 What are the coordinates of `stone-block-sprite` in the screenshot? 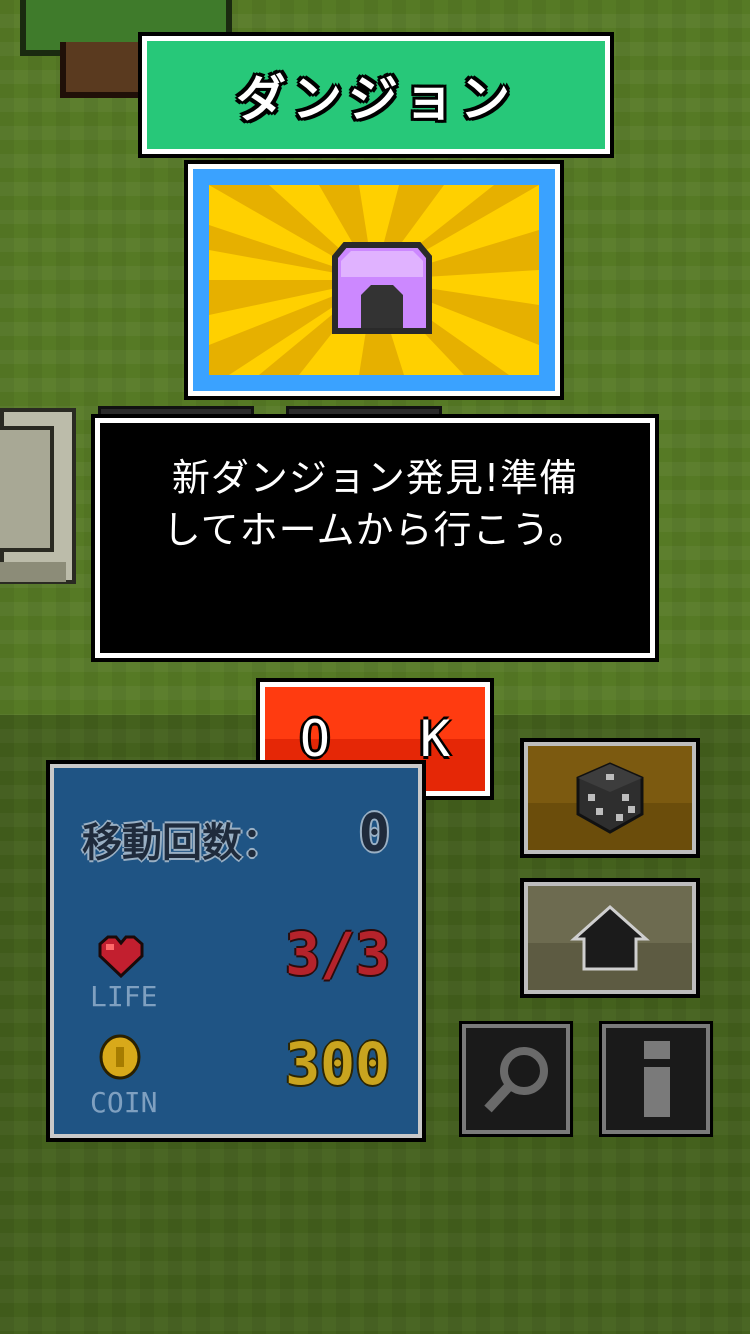 It's located at (38, 496).